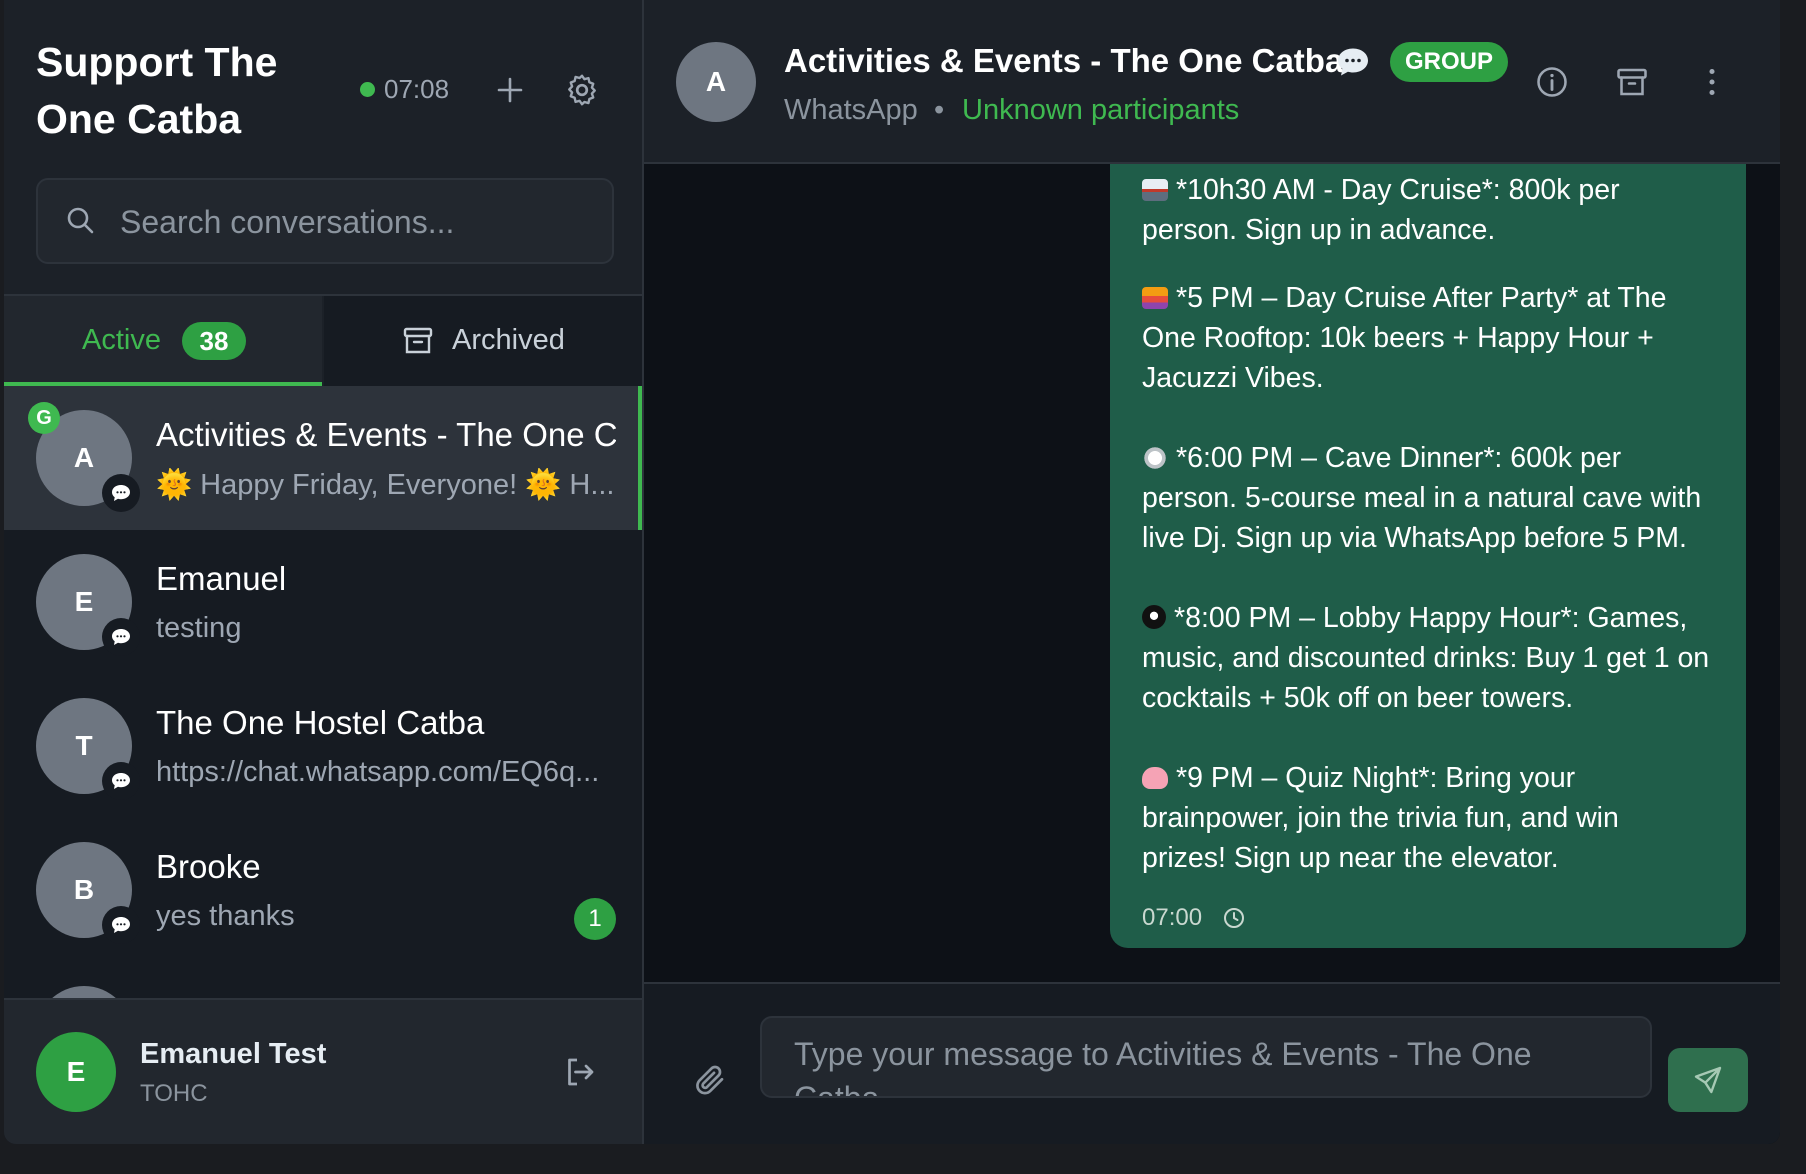  Describe the element at coordinates (323, 341) in the screenshot. I see `conversation-tabs: Active 38 Archived` at that location.